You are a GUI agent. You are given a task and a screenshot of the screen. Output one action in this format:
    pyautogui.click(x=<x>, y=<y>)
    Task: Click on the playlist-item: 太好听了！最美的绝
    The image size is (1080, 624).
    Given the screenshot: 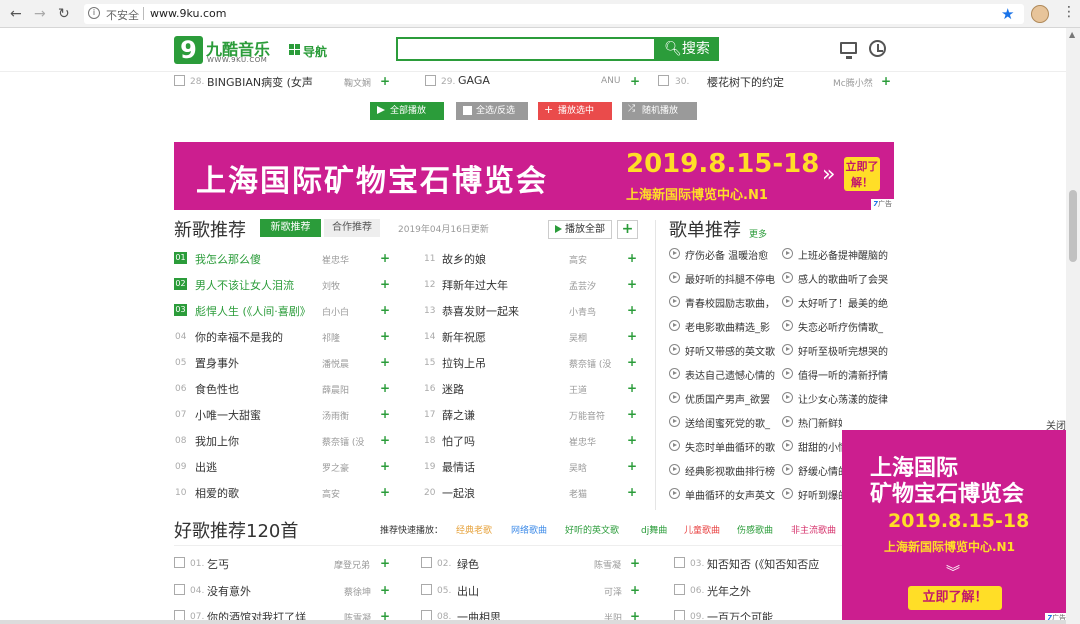 What is the action you would take?
    pyautogui.click(x=845, y=302)
    